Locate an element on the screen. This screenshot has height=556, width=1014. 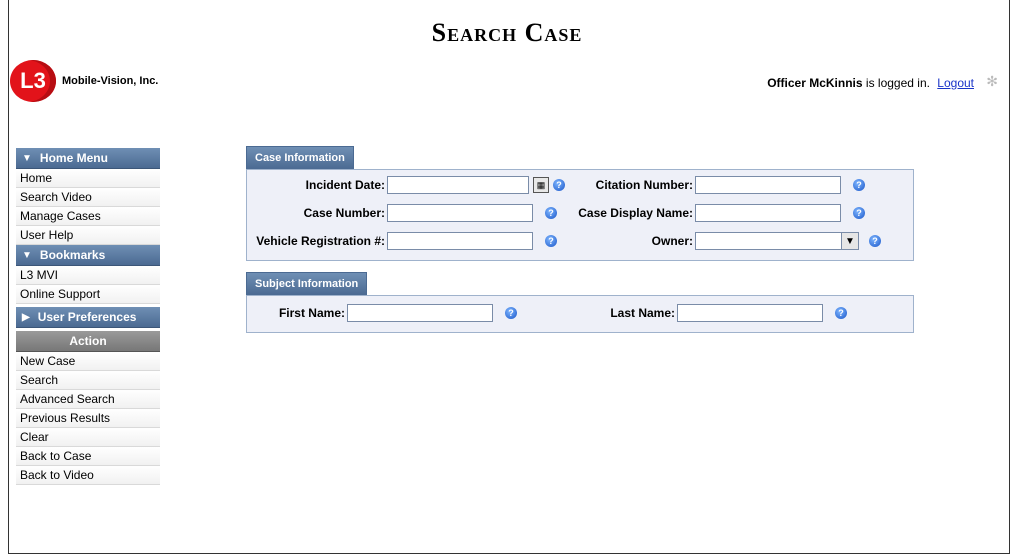
company-name: Mobile-Vision, Inc. is located at coordinates (110, 81).